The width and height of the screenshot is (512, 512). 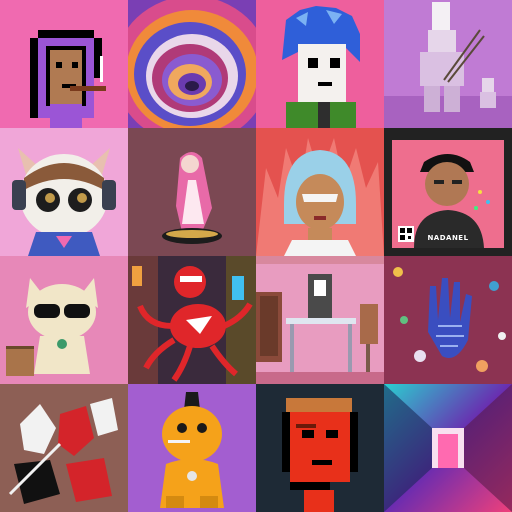 I want to click on abstract-figures-image, so click(x=64, y=448).